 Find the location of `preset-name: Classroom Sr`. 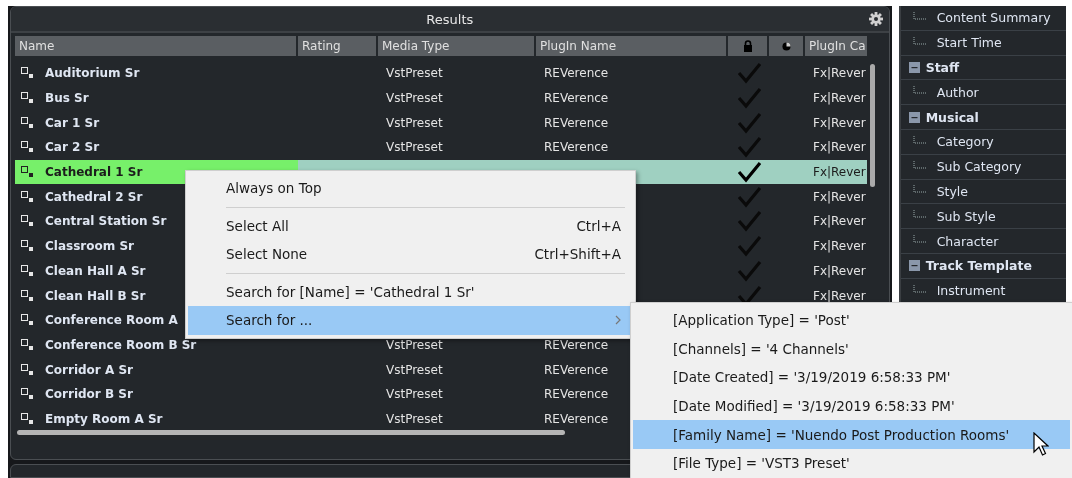

preset-name: Classroom Sr is located at coordinates (89, 246).